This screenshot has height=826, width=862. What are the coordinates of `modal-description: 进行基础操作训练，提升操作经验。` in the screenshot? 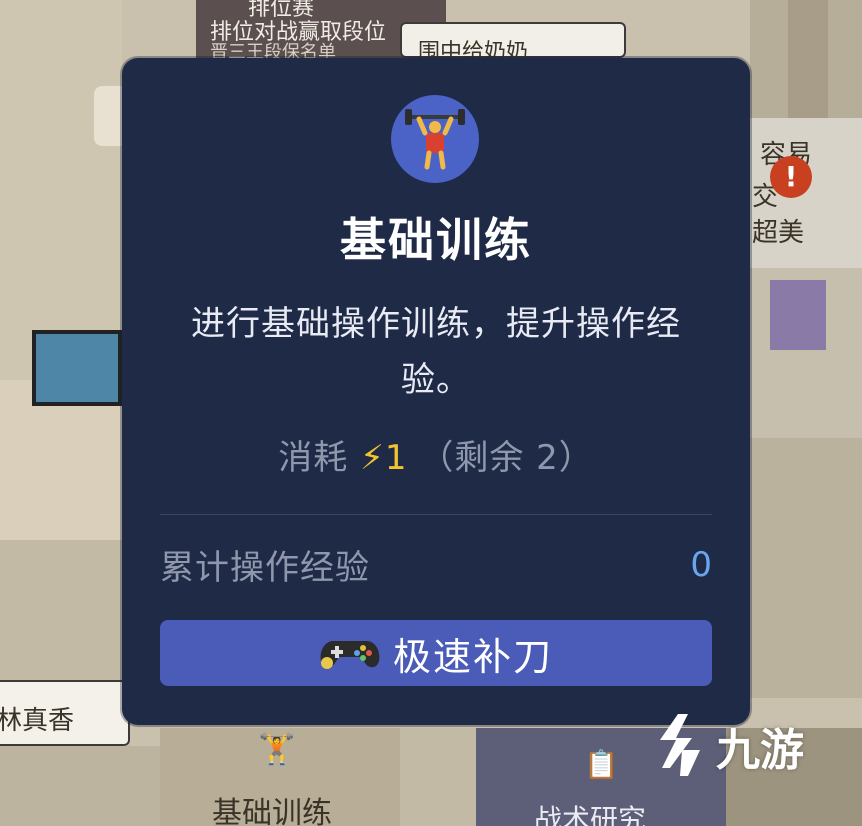 It's located at (436, 352).